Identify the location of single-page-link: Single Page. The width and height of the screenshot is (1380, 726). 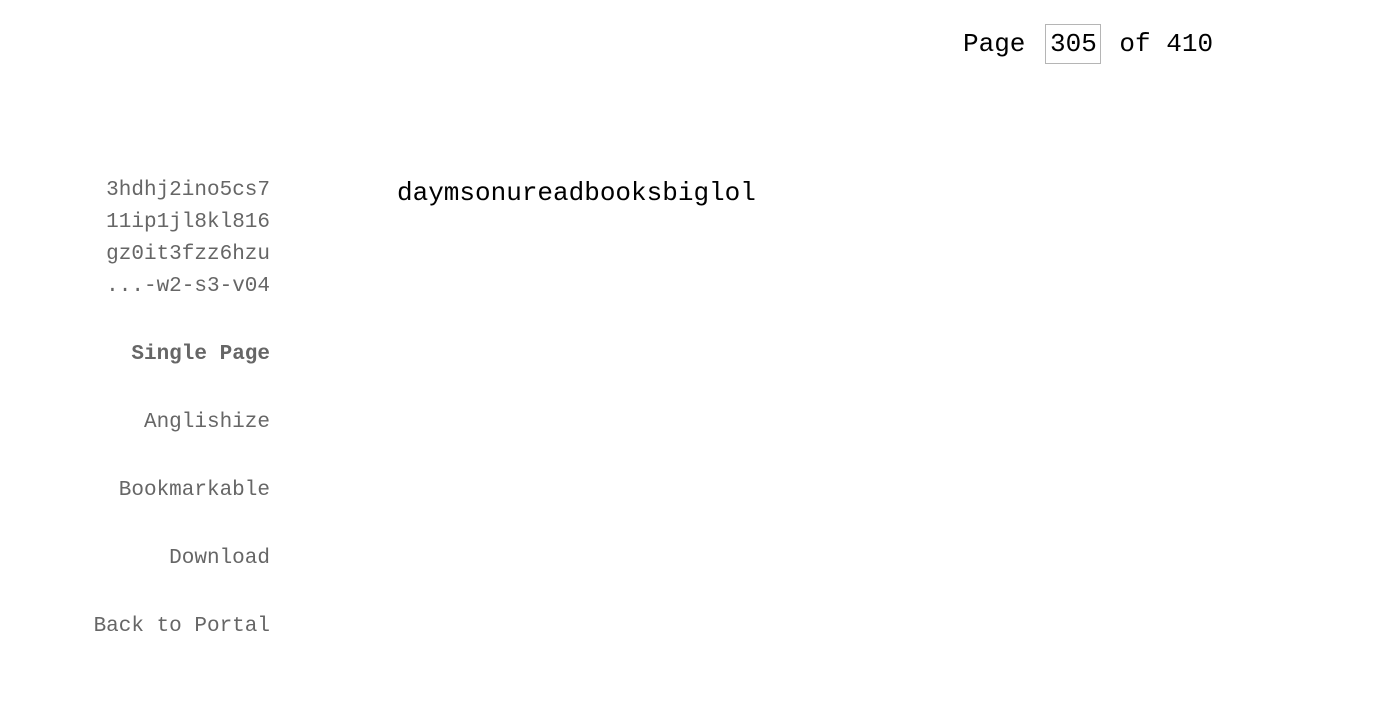
(155, 355).